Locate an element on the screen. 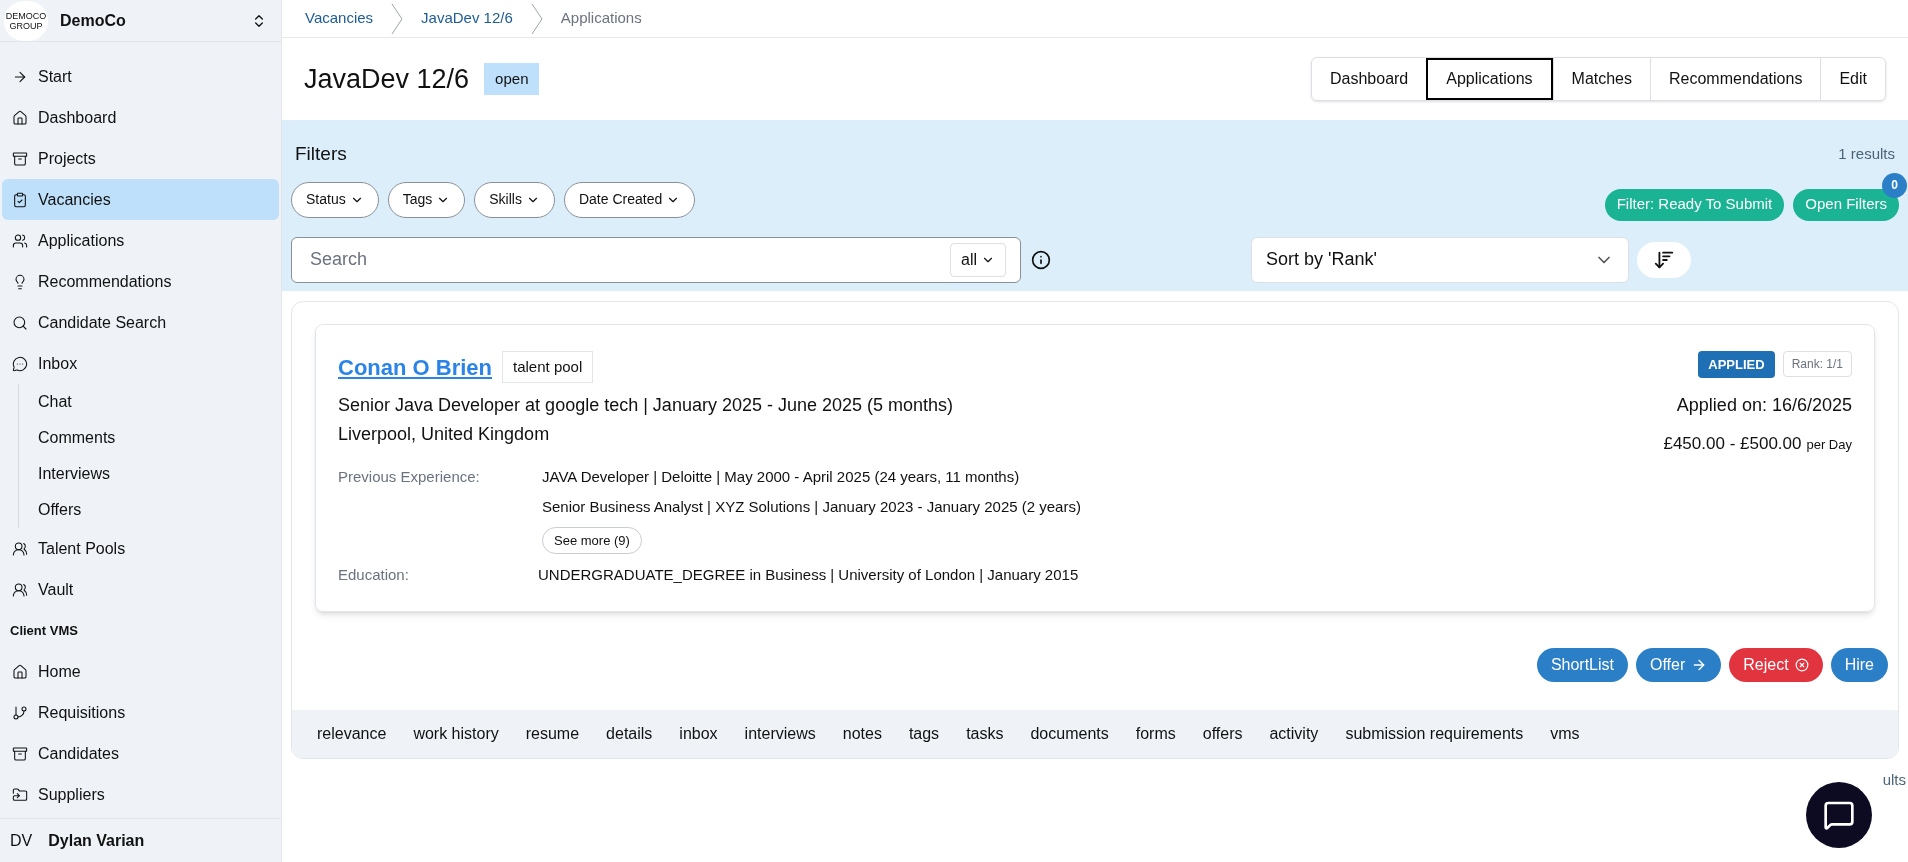 This screenshot has width=1908, height=862. section-heading: Client VMS is located at coordinates (44, 630).